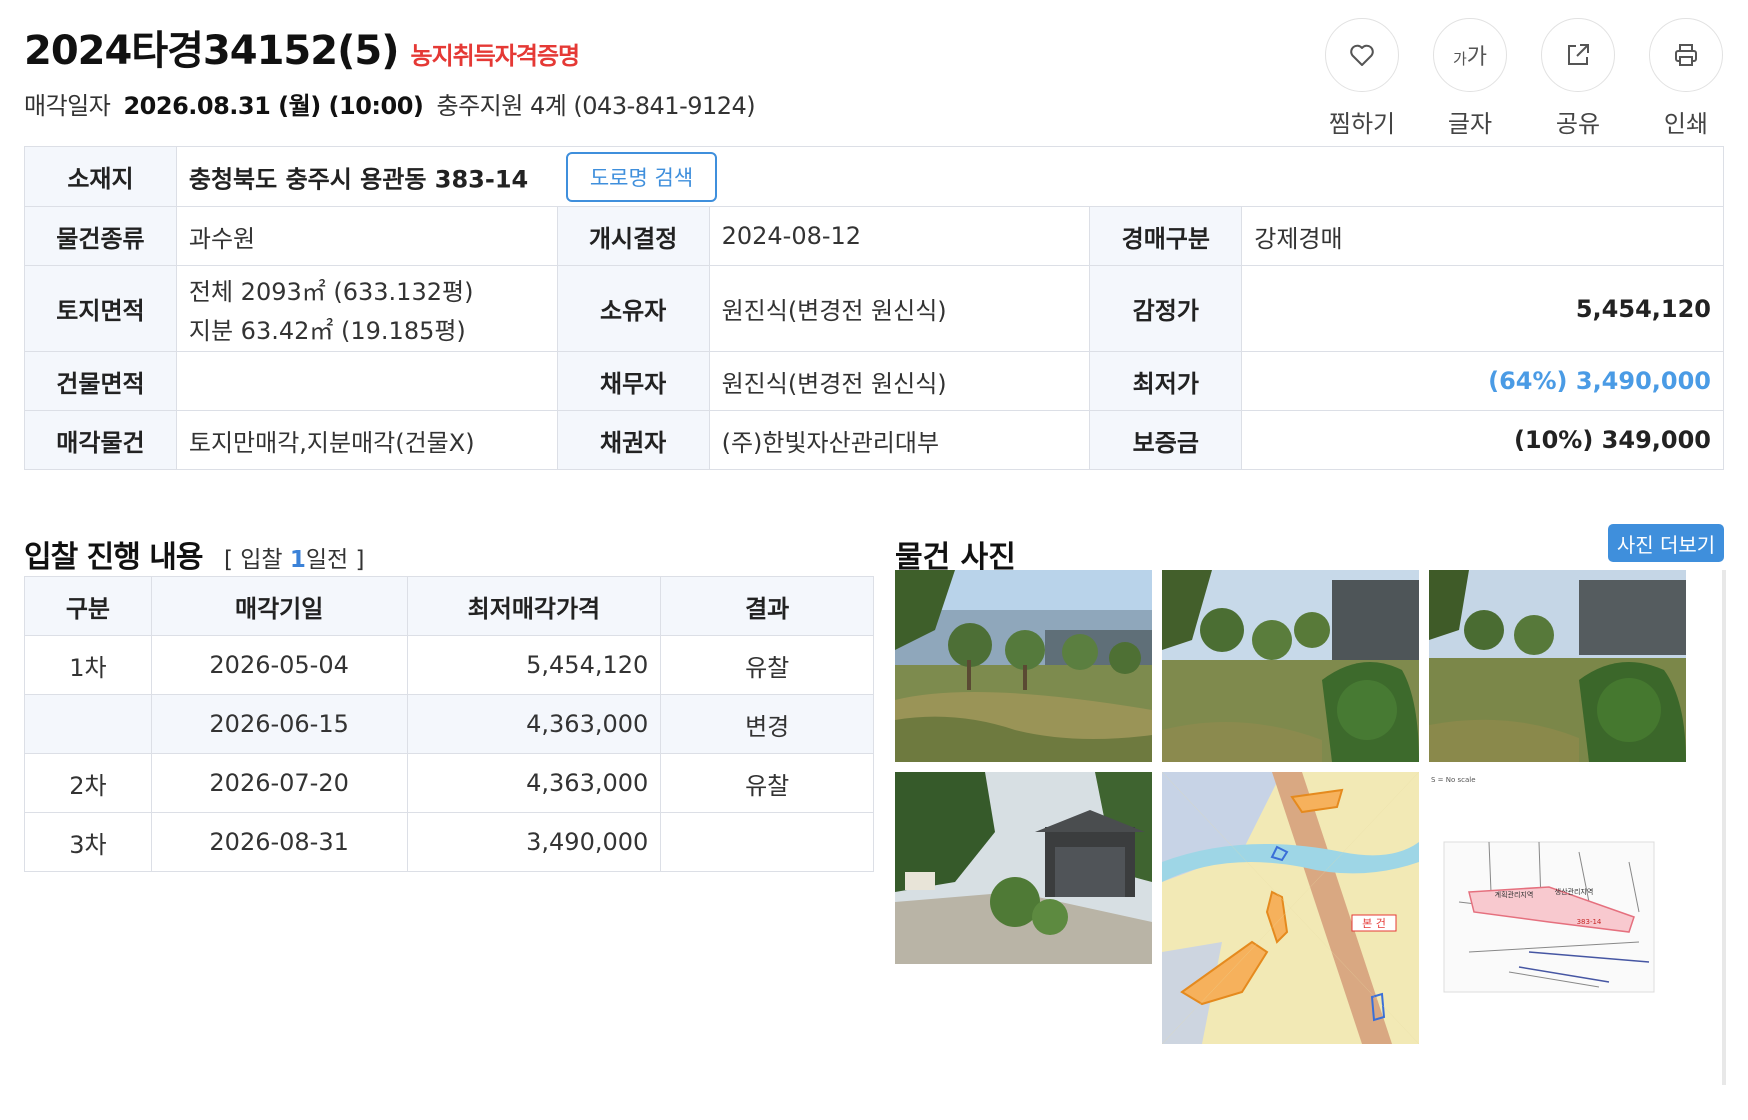 The image size is (1748, 1120). Describe the element at coordinates (100, 381) in the screenshot. I see `building-area-label: 건물면적` at that location.